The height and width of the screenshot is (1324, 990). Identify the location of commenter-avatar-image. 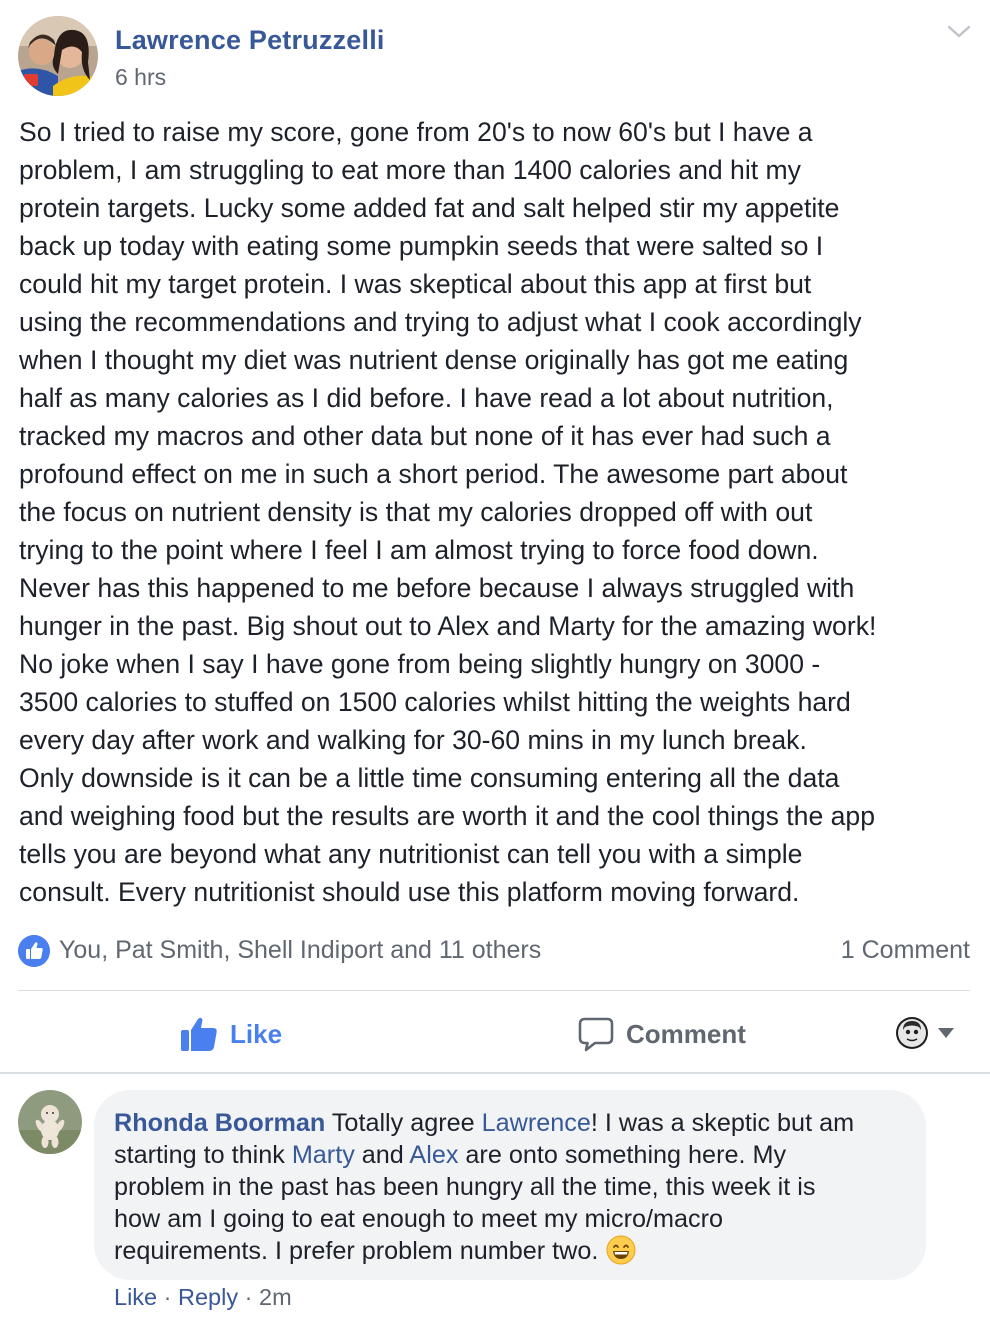
(50, 1122).